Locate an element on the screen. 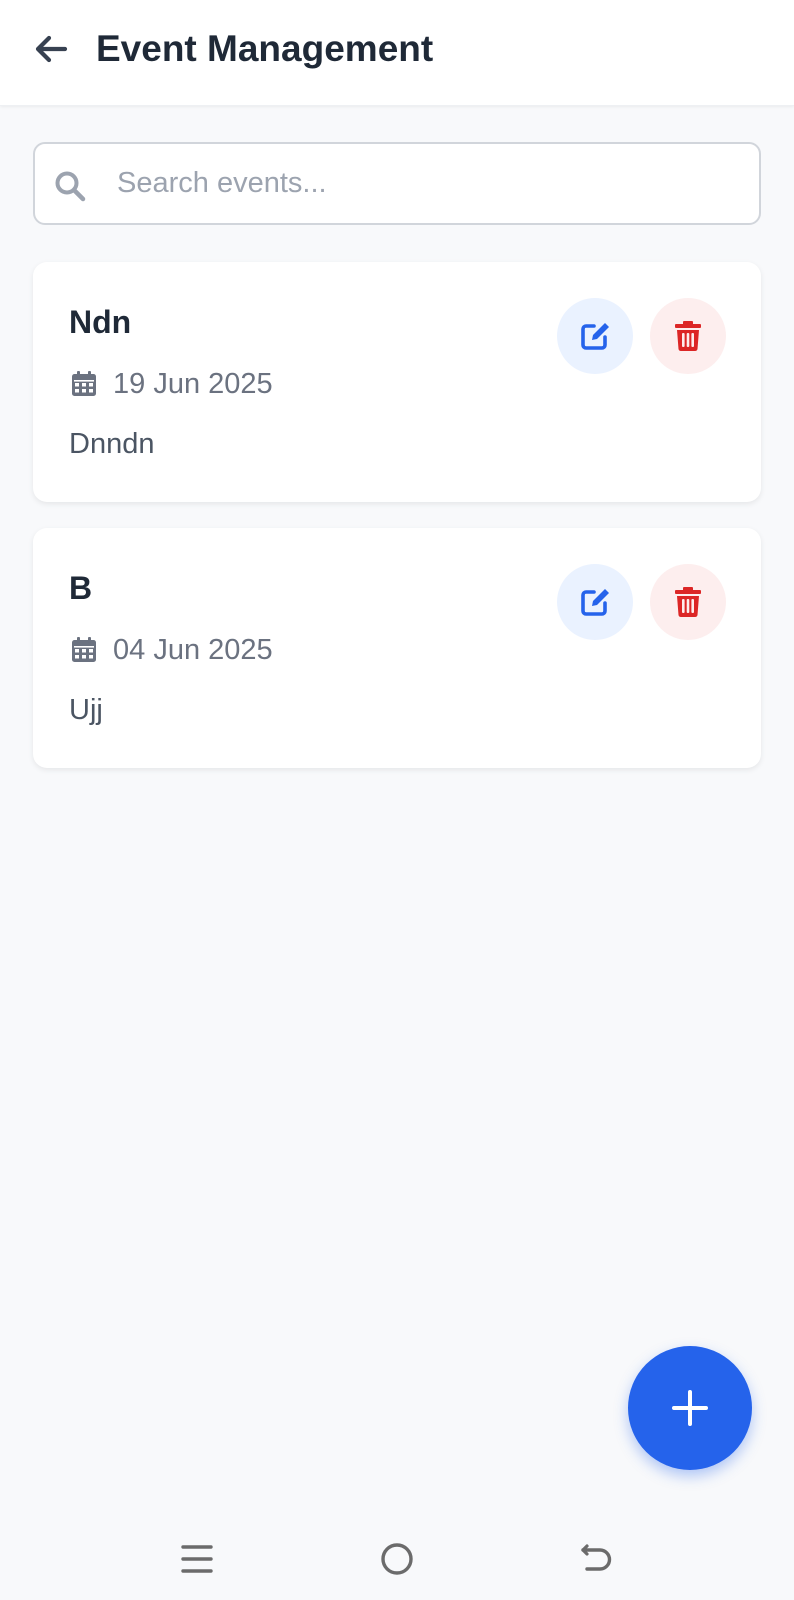 This screenshot has width=794, height=1600. system-nav-bar is located at coordinates (397, 1560).